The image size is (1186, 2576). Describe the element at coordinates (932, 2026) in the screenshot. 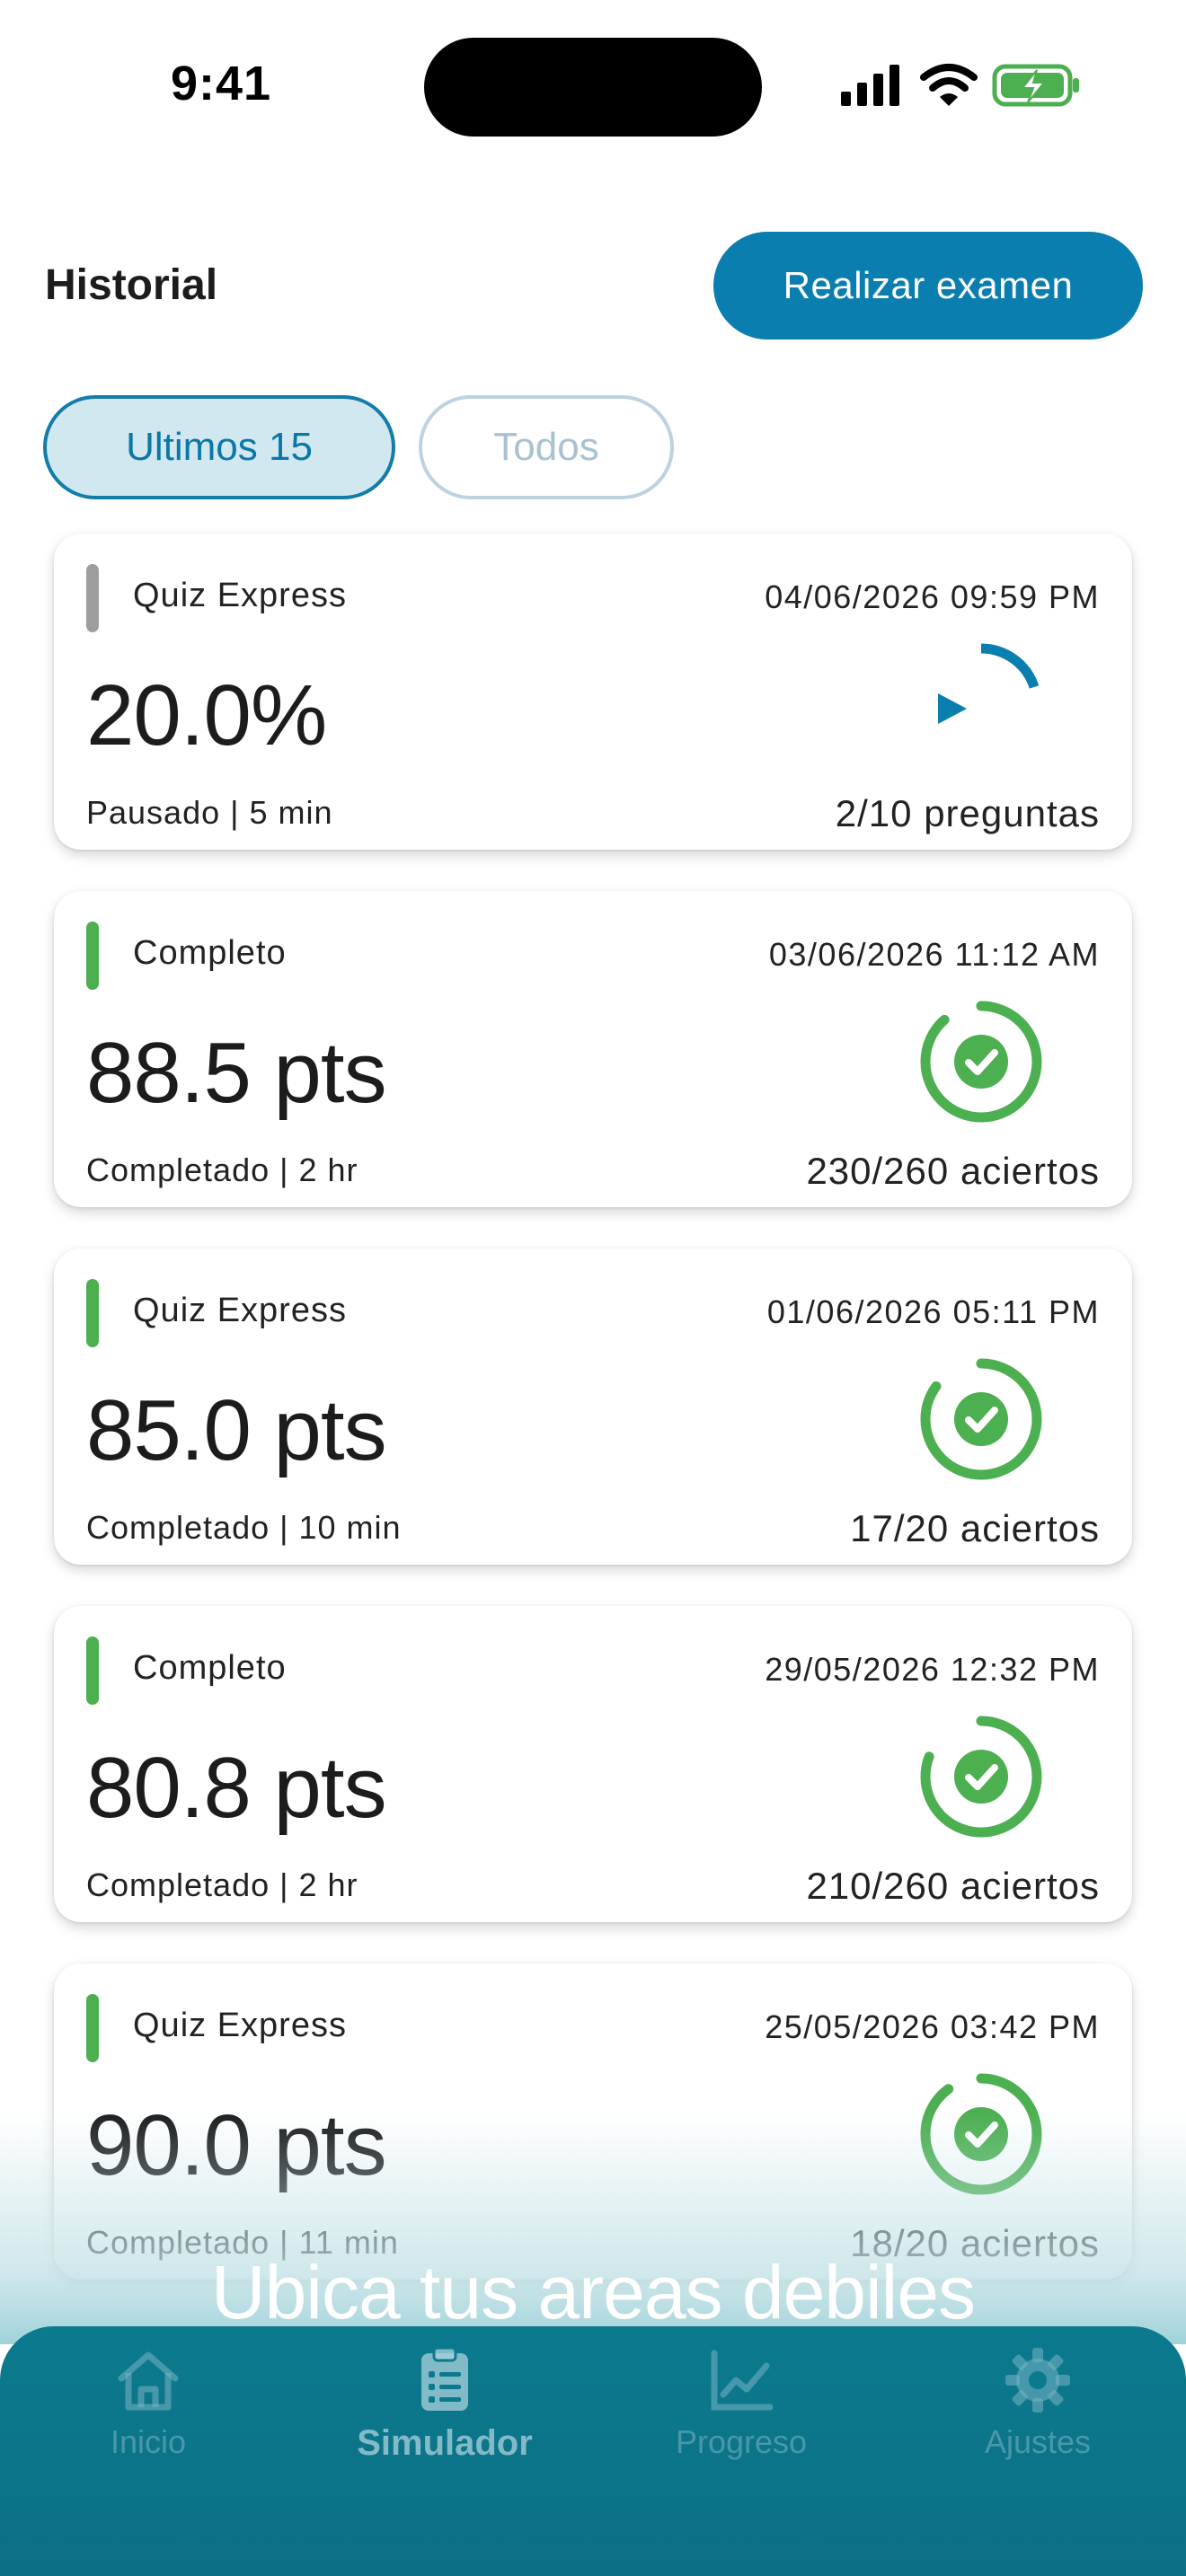

I see `exam-date: 25/05/2026 03:42 PM` at that location.